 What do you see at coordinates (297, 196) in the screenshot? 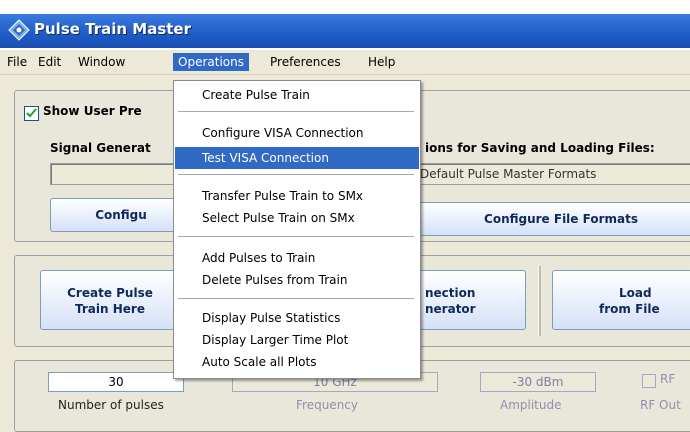
I see `menu-item-transfer-pulse-train: Transfer Pulse Train to SMx` at bounding box center [297, 196].